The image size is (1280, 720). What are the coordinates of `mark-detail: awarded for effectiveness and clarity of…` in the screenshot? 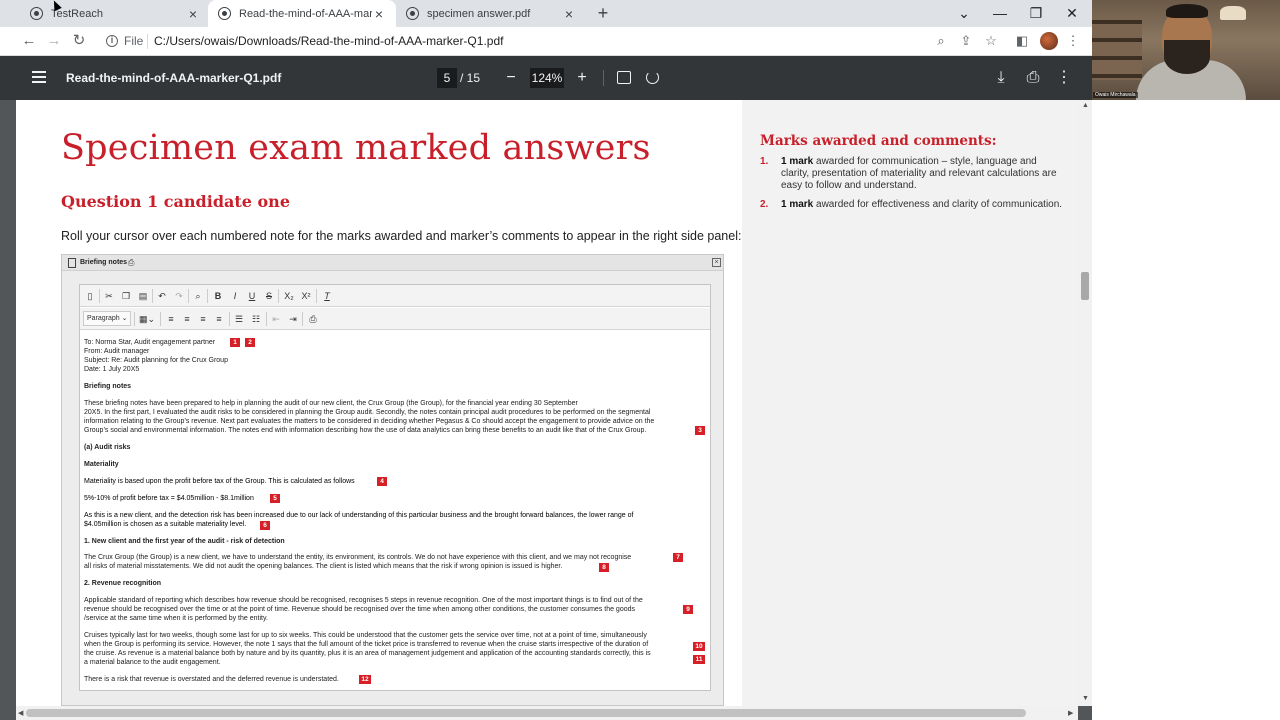 It's located at (938, 204).